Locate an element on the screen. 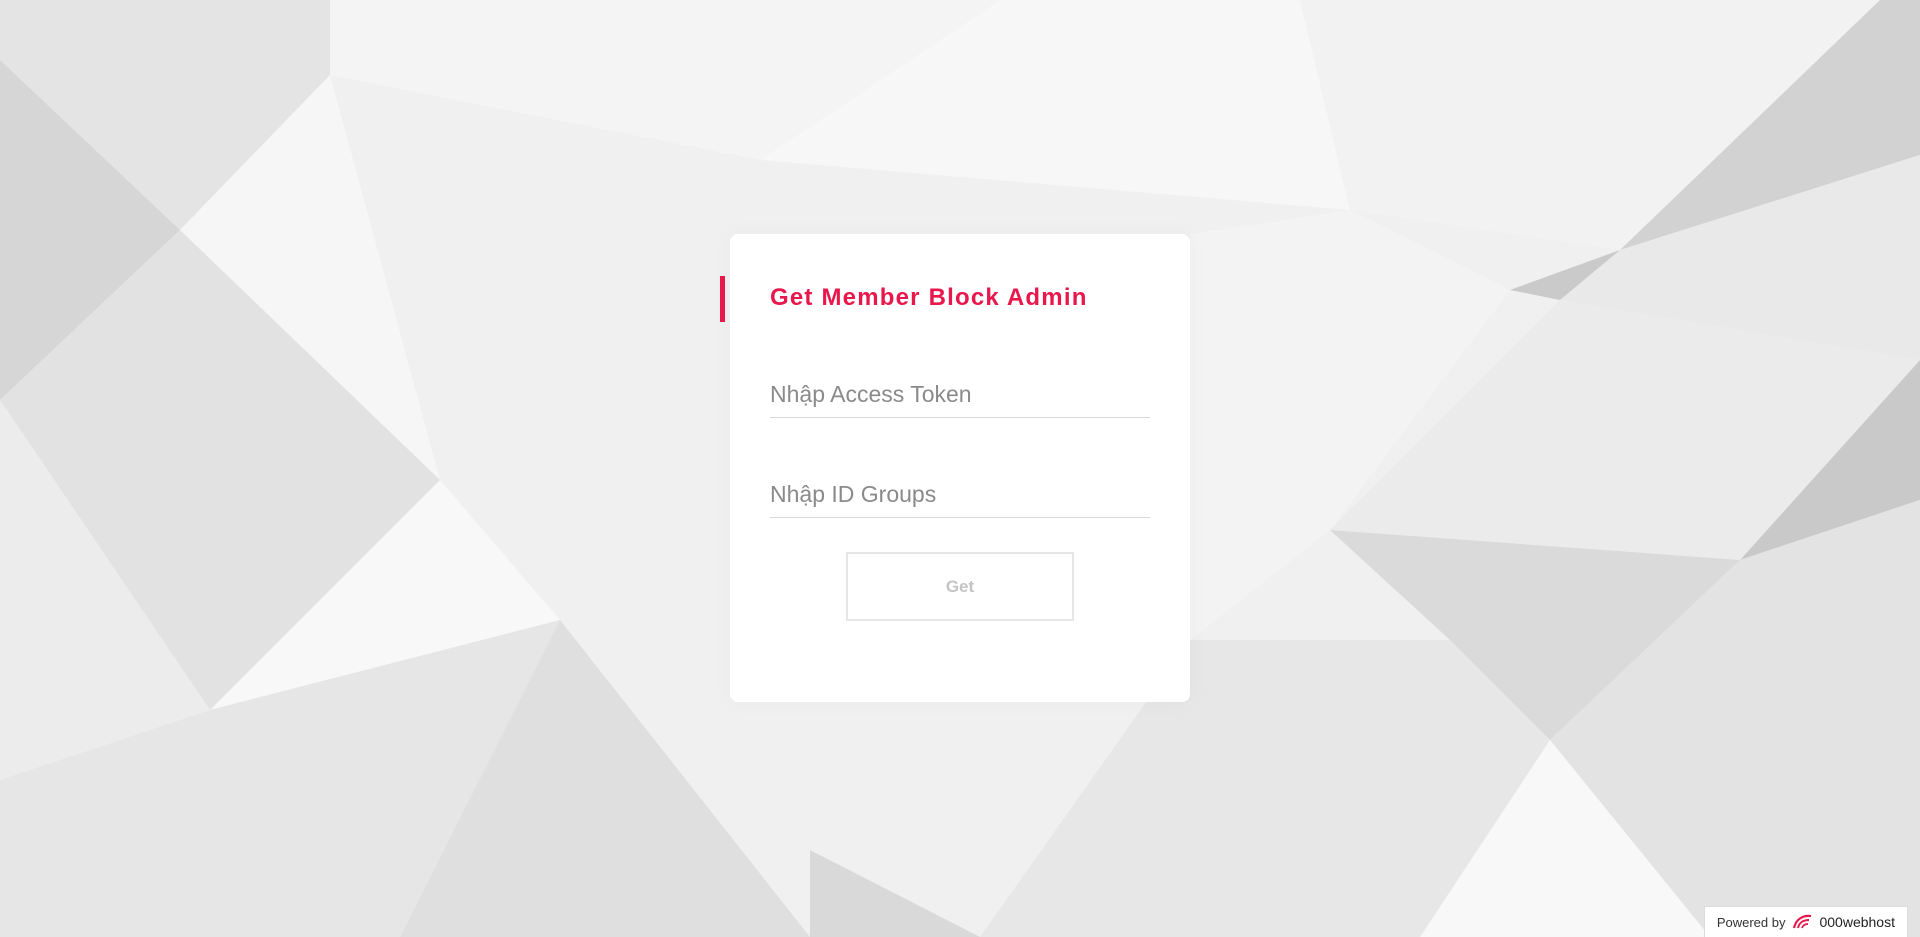 This screenshot has height=937, width=1920. get-button: Get is located at coordinates (960, 586).